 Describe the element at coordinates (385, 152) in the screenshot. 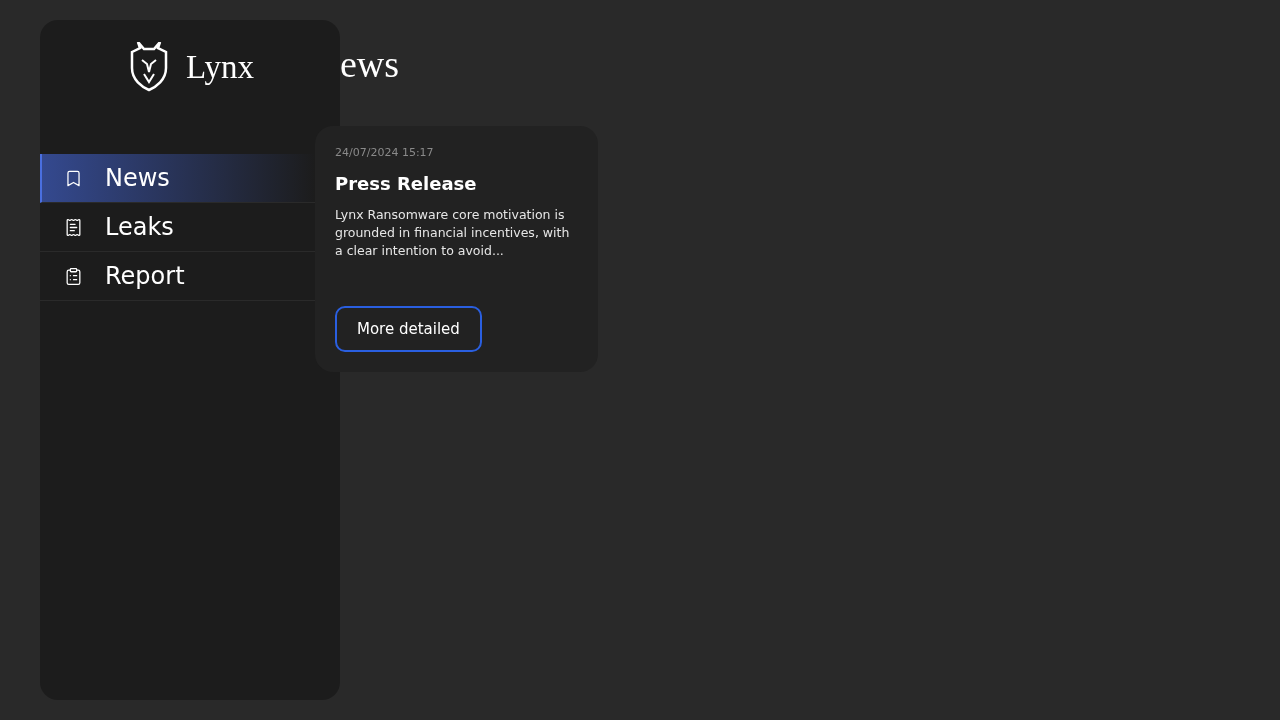

I see `news-date: 24/07/2024 15:17` at that location.